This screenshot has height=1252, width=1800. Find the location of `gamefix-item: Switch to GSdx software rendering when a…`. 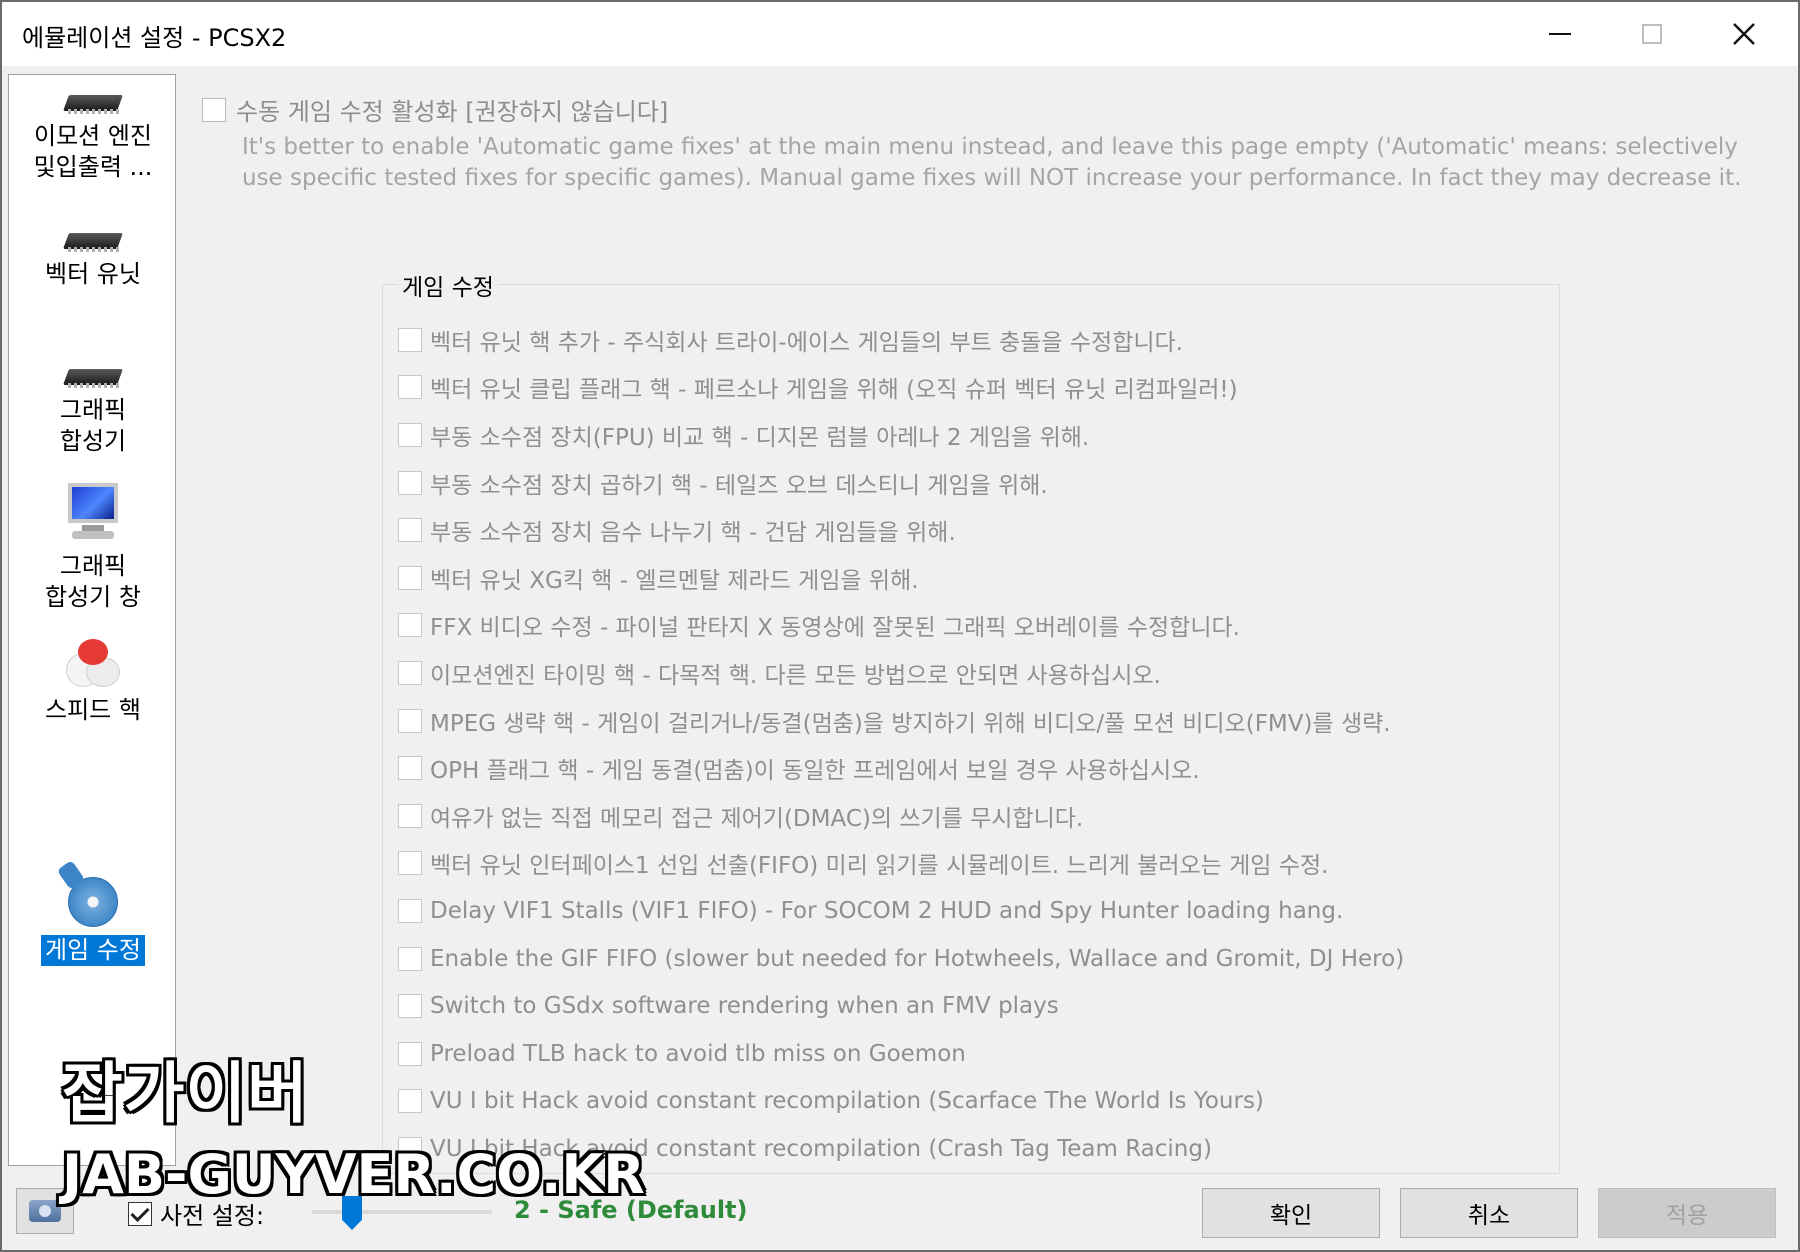

gamefix-item: Switch to GSdx software rendering when a… is located at coordinates (973, 1006).